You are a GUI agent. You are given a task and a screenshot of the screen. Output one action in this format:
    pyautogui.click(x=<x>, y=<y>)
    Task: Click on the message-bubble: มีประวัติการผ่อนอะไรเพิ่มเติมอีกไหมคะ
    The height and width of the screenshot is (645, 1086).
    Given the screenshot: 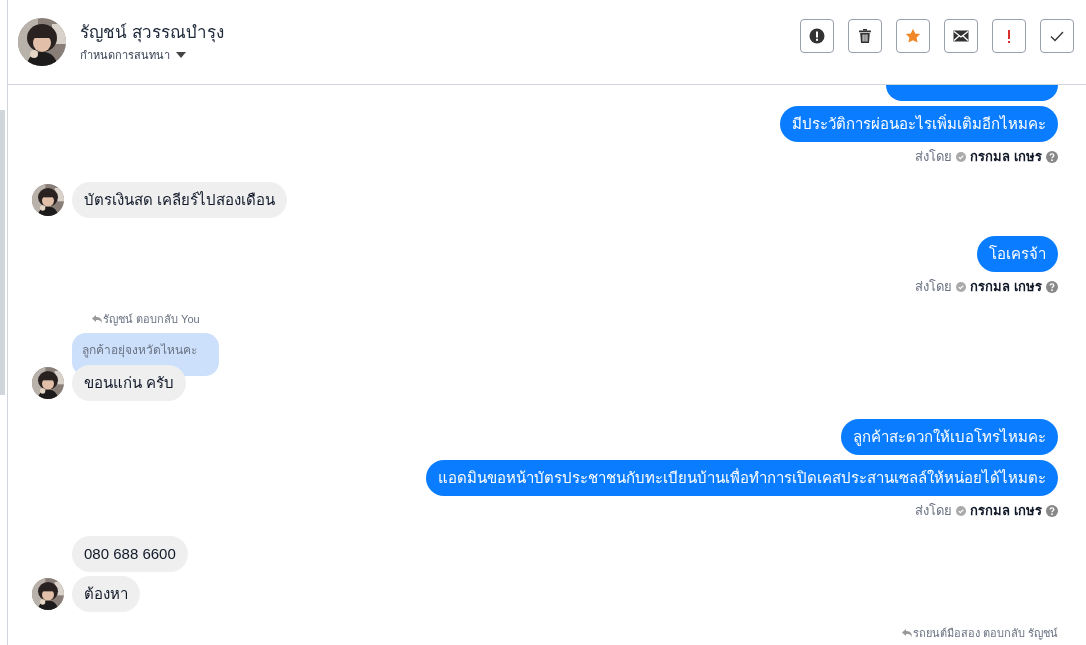 What is the action you would take?
    pyautogui.click(x=919, y=124)
    